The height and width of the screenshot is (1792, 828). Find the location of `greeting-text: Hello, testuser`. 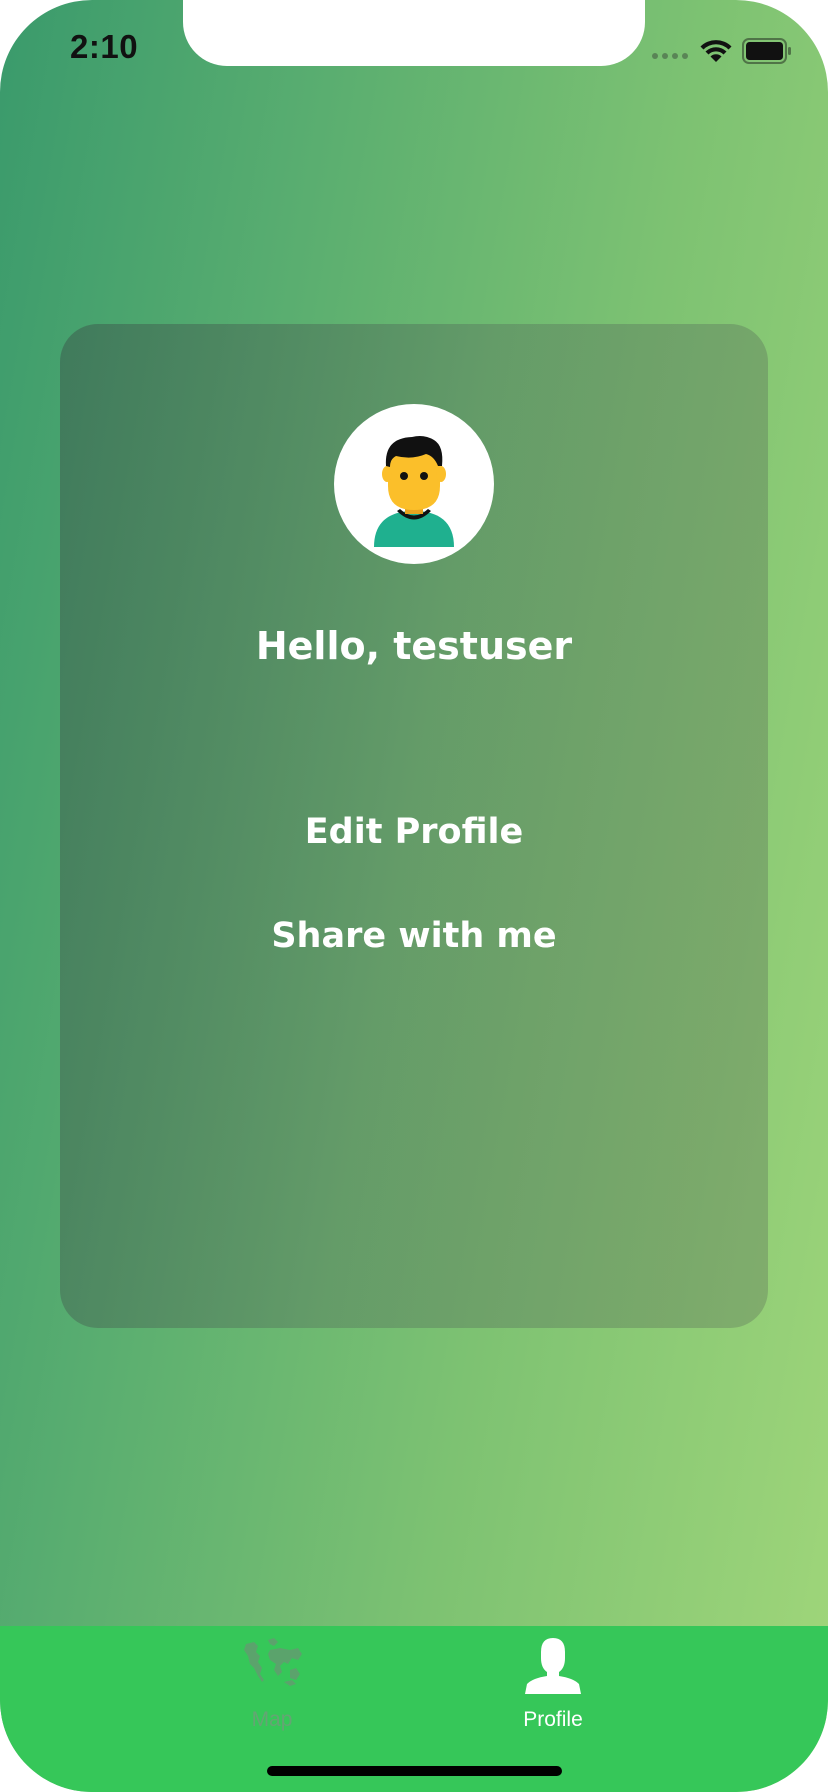

greeting-text: Hello, testuser is located at coordinates (414, 646).